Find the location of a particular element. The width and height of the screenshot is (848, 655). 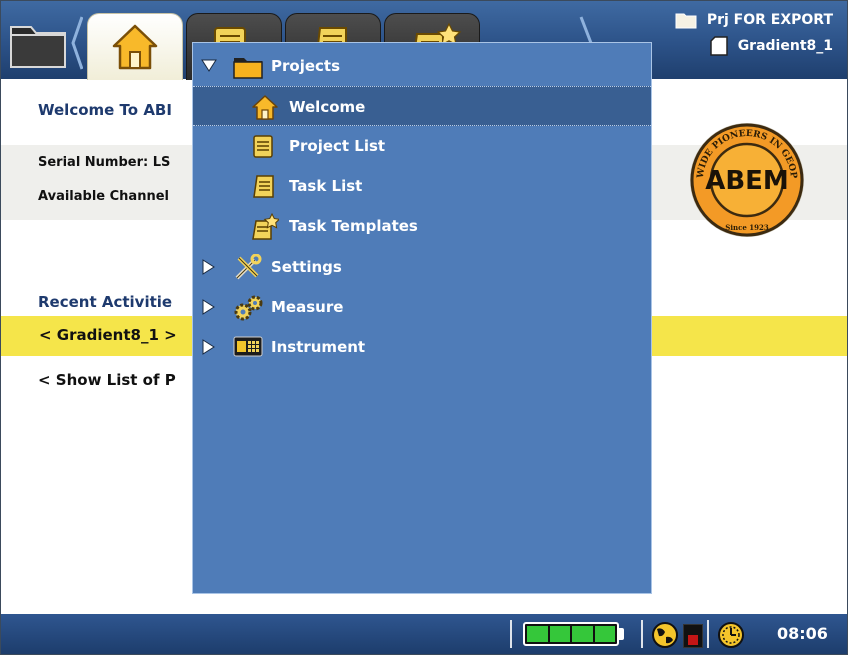

menu-label-welcome: Welcome is located at coordinates (327, 107).